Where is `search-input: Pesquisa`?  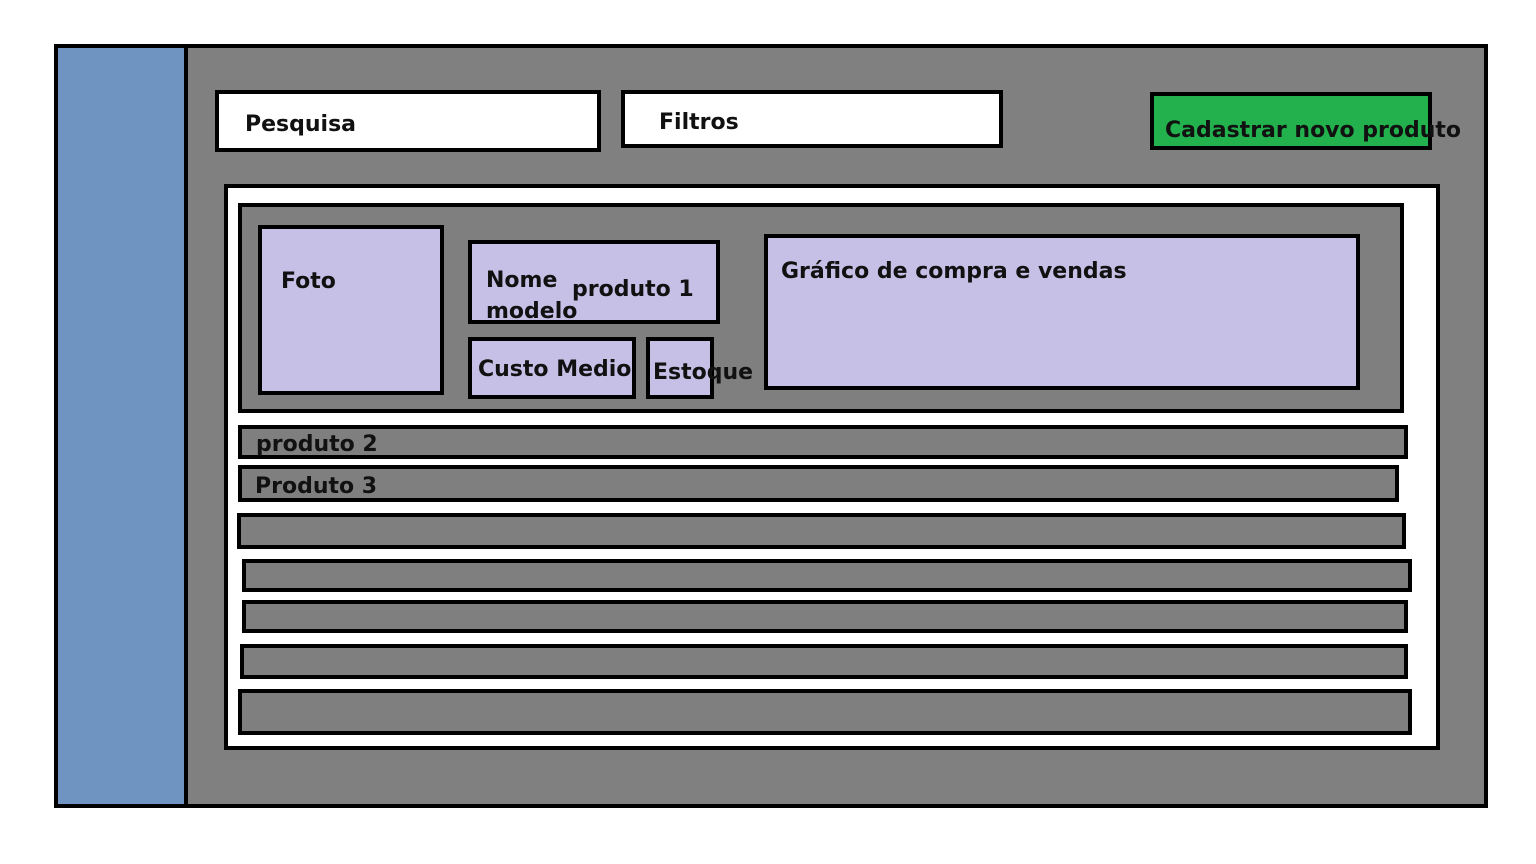
search-input: Pesquisa is located at coordinates (408, 121).